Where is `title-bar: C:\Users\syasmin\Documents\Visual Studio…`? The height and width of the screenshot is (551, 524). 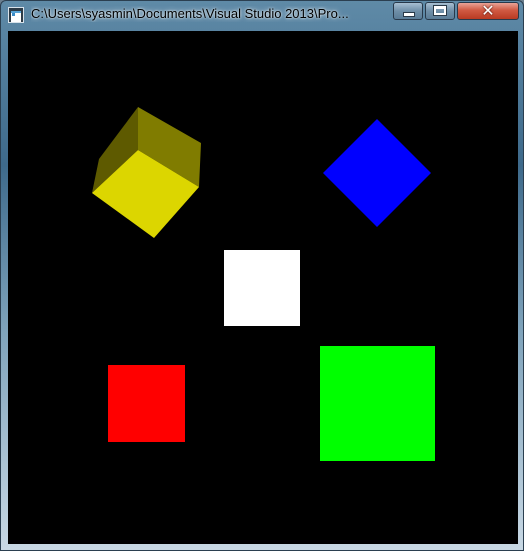 title-bar: C:\Users\syasmin\Documents\Visual Studio… is located at coordinates (262, 15).